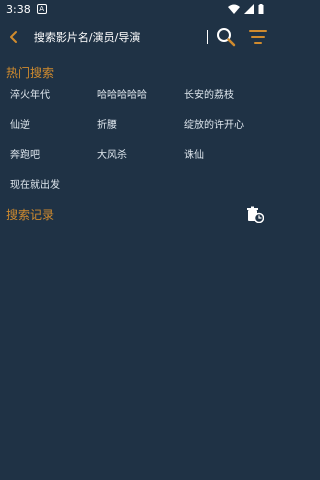 The image size is (320, 480). I want to click on filter-button, so click(258, 37).